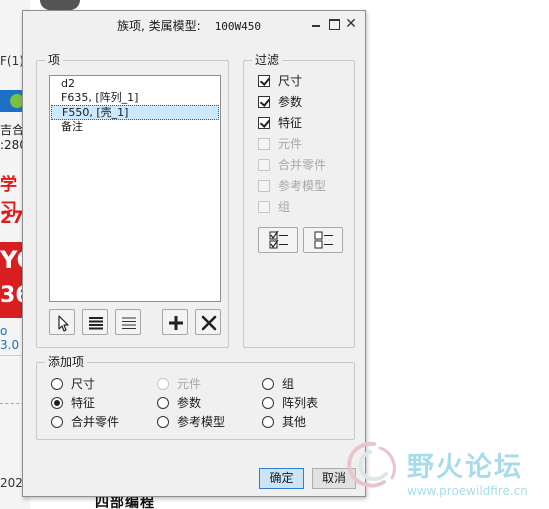  What do you see at coordinates (83, 403) in the screenshot?
I see `radio-label: 特征` at bounding box center [83, 403].